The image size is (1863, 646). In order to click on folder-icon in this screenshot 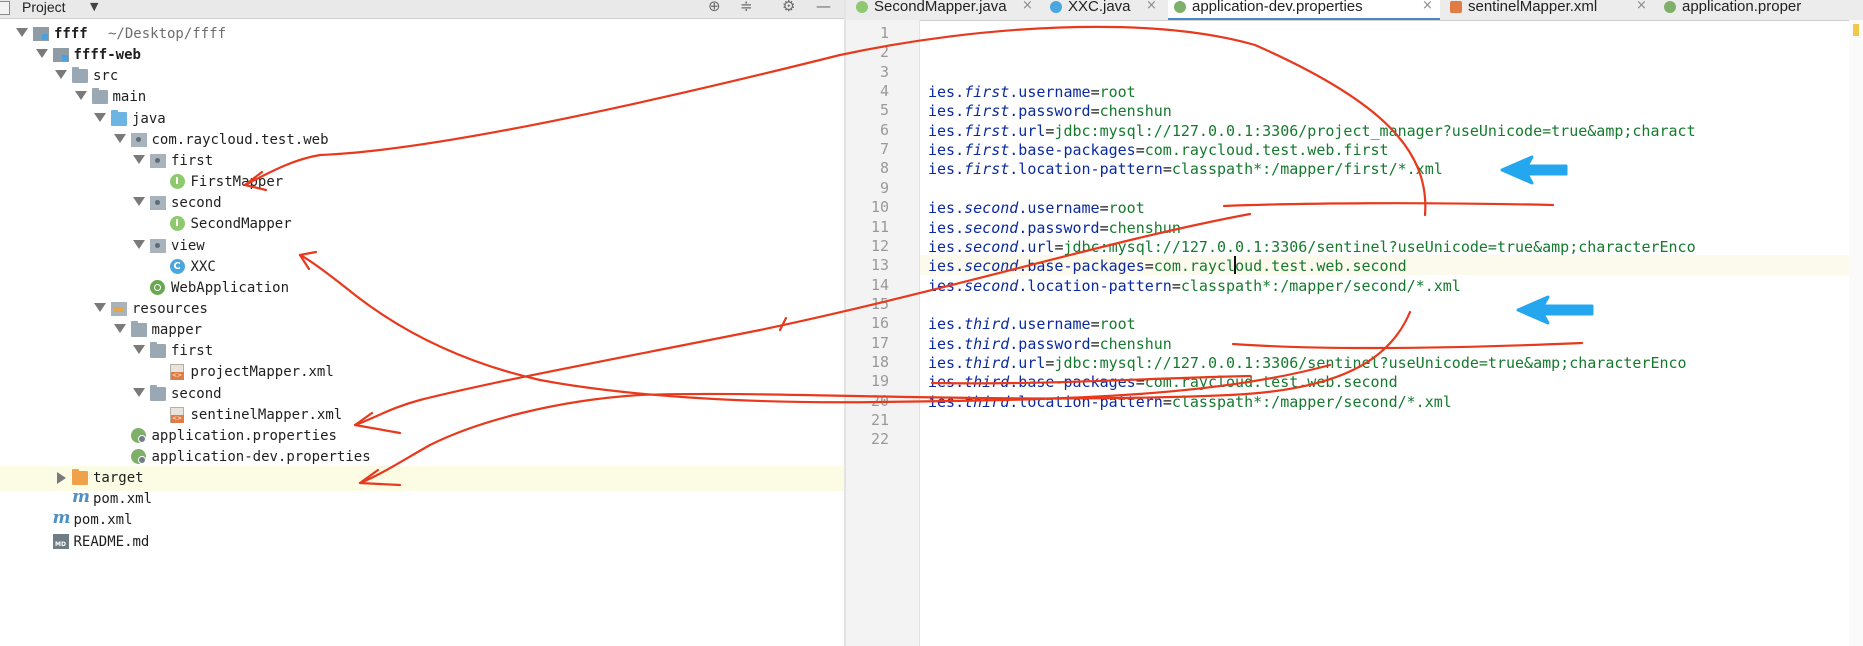, I will do `click(80, 75)`.